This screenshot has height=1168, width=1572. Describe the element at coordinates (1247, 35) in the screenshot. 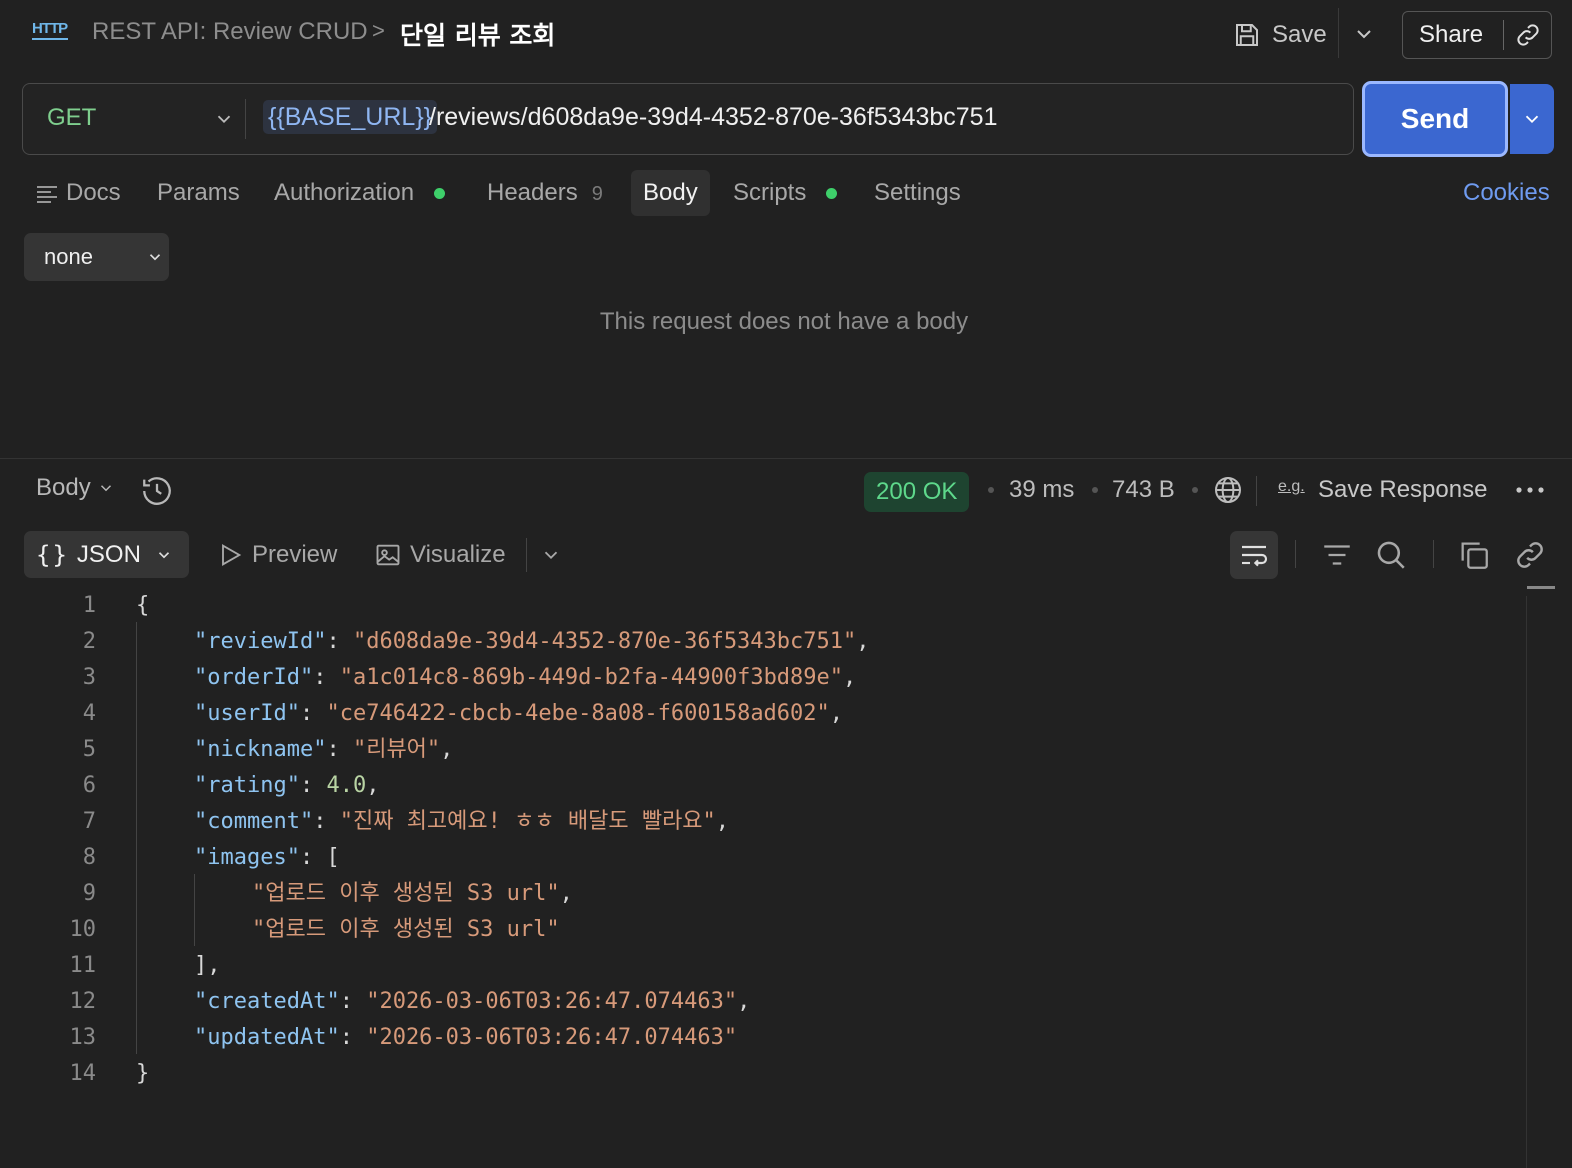

I see `save-icon` at that location.